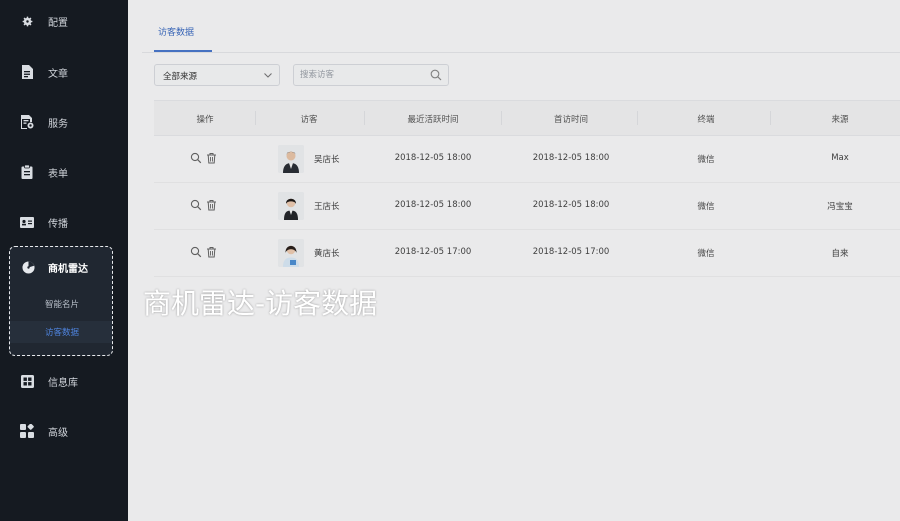  What do you see at coordinates (260, 303) in the screenshot?
I see `caption-title: 商机雷达-访客数据` at bounding box center [260, 303].